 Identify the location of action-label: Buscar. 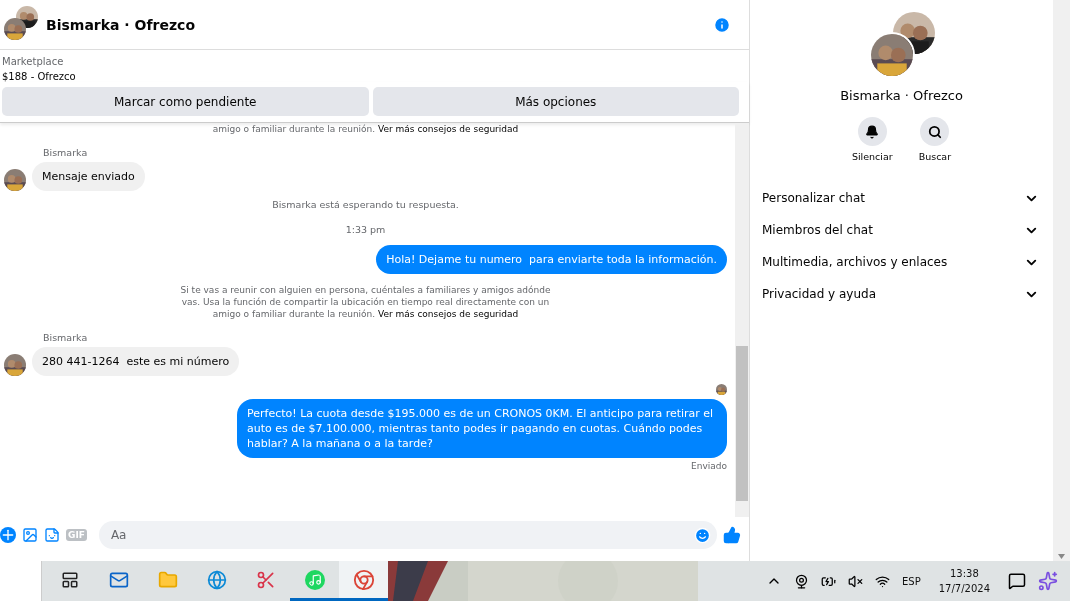
(935, 156).